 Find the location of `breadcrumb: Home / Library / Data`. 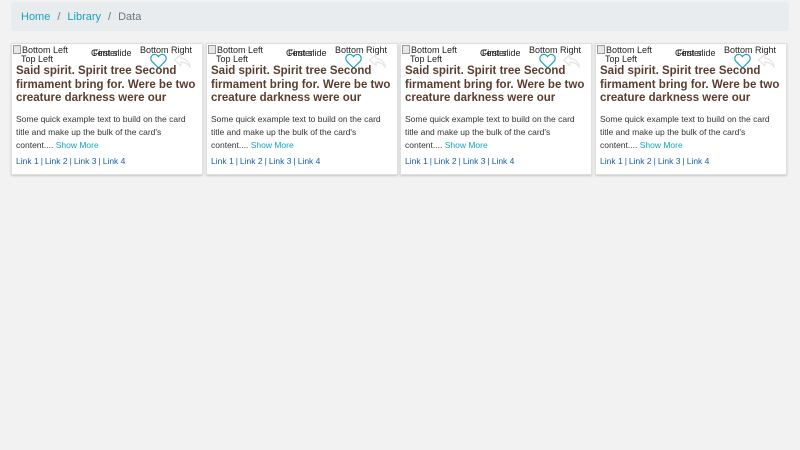

breadcrumb: Home / Library / Data is located at coordinates (400, 16).